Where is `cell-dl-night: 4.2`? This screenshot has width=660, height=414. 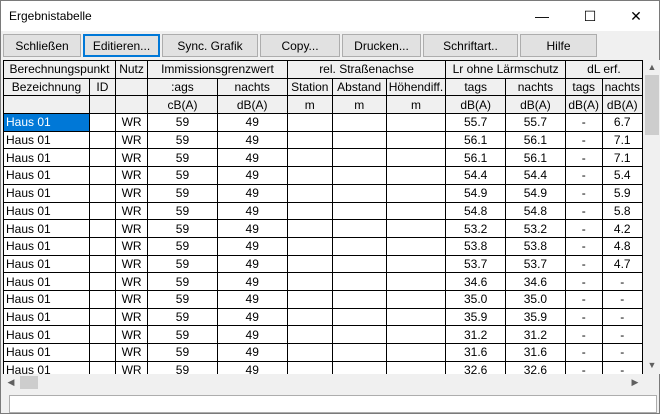
cell-dl-night: 4.2 is located at coordinates (622, 228).